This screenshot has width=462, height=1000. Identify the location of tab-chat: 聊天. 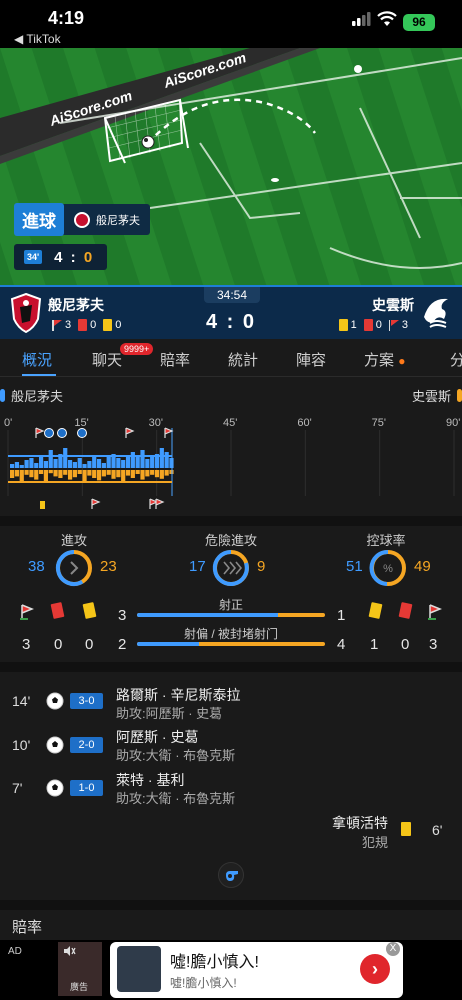
(107, 359).